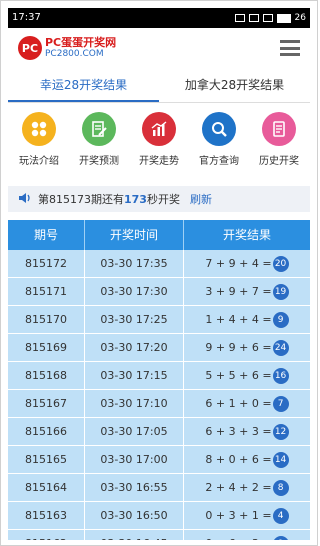  Describe the element at coordinates (134, 263) in the screenshot. I see `row-time: 03-30 17:35` at that location.